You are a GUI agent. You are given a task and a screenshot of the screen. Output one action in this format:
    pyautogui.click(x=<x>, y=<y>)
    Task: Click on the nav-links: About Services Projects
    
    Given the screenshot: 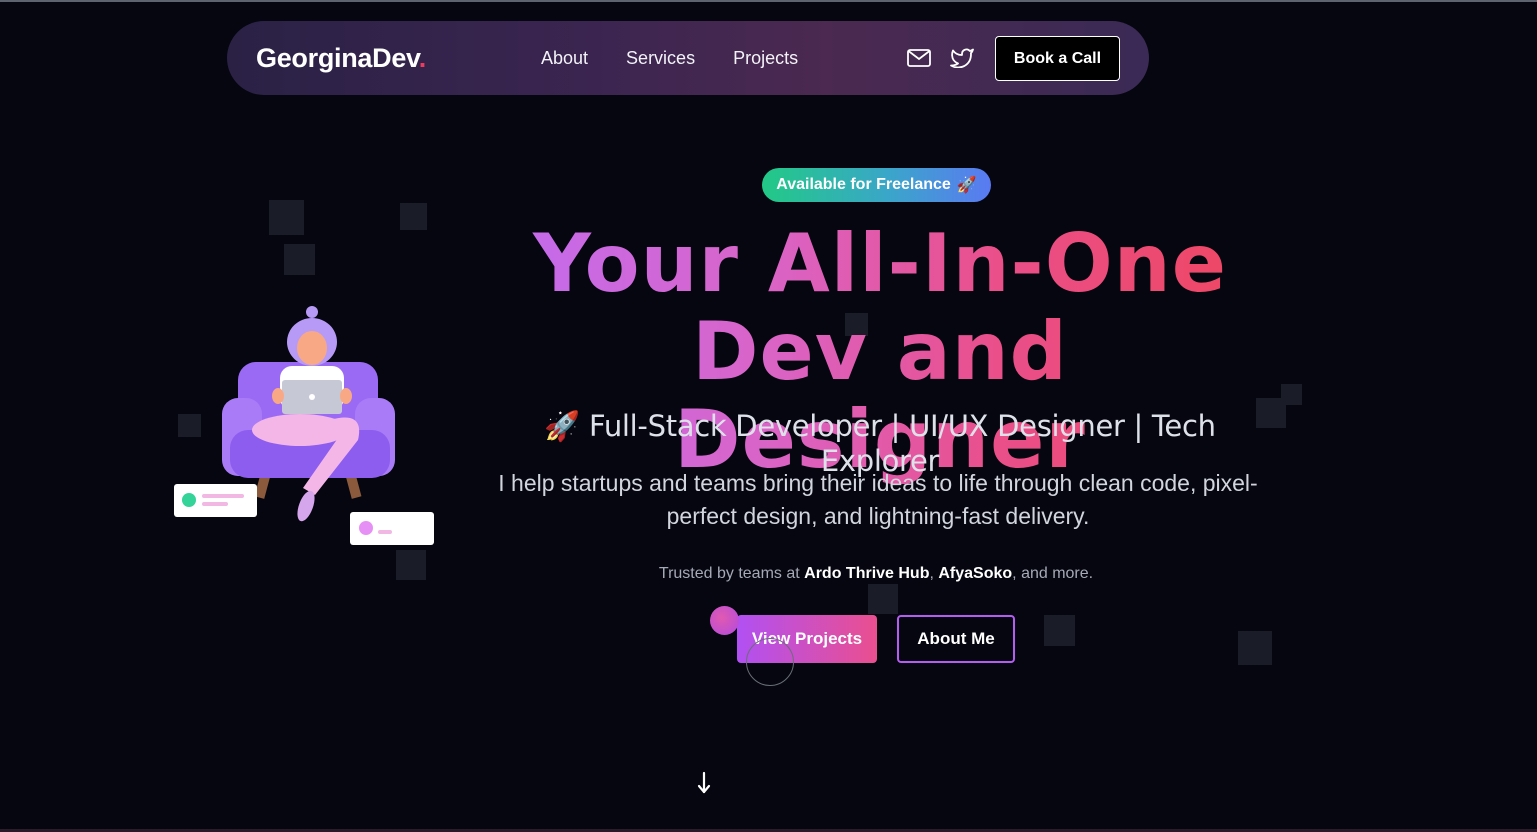 What is the action you would take?
    pyautogui.click(x=688, y=58)
    